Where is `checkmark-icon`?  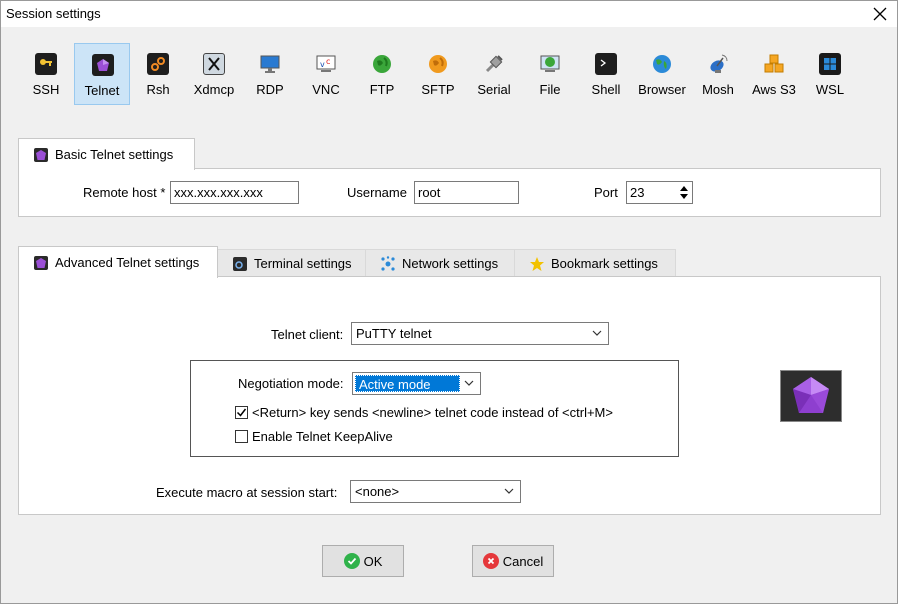
checkmark-icon is located at coordinates (241, 412).